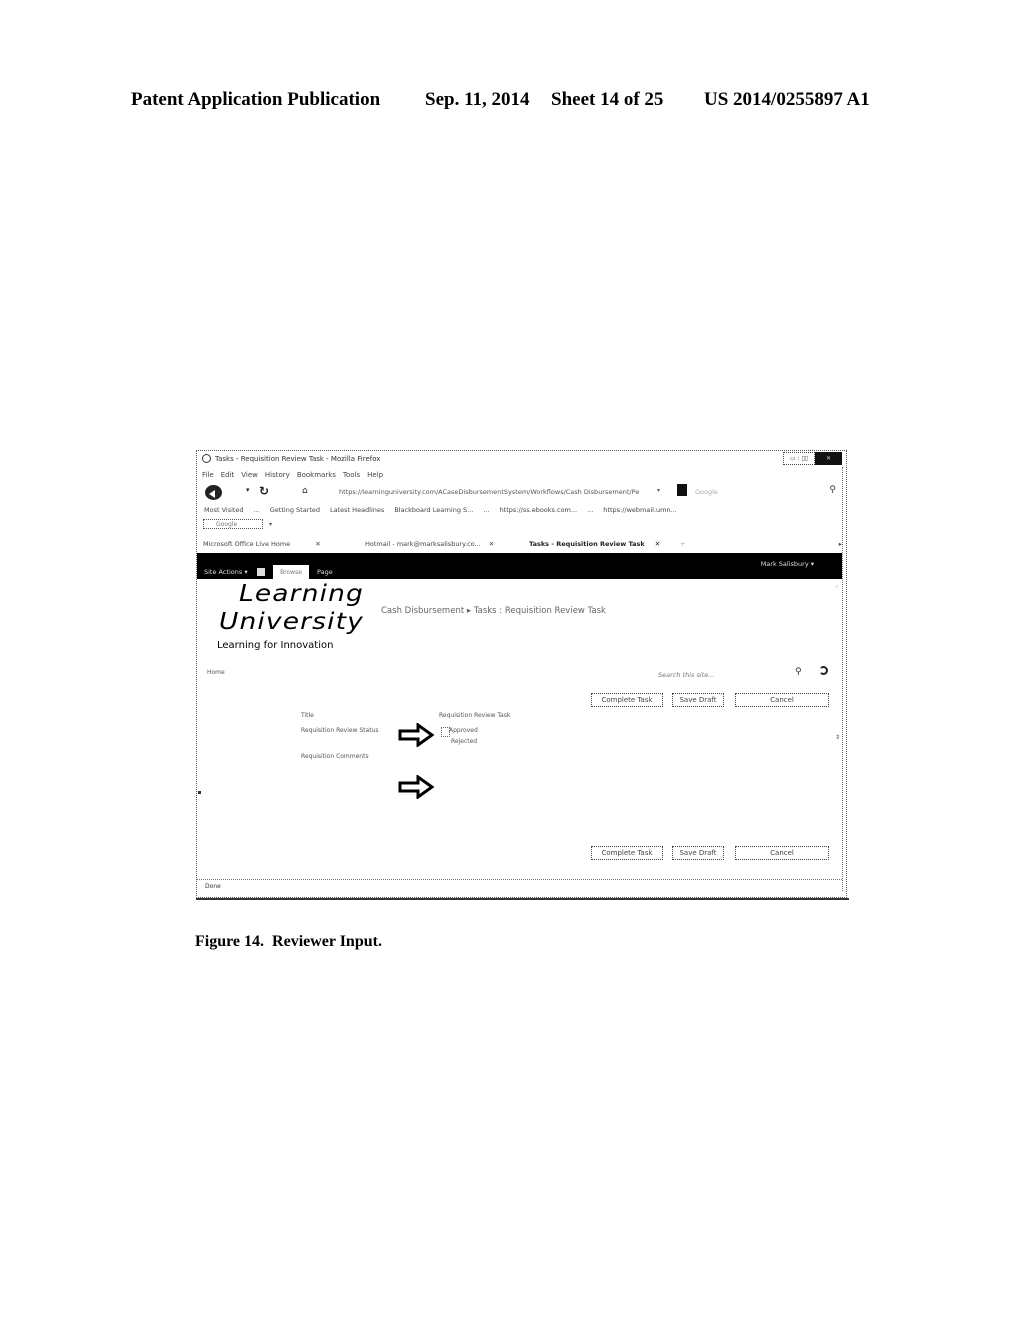 This screenshot has width=1024, height=1320. I want to click on bookmark-most-visited: Most Visited, so click(224, 510).